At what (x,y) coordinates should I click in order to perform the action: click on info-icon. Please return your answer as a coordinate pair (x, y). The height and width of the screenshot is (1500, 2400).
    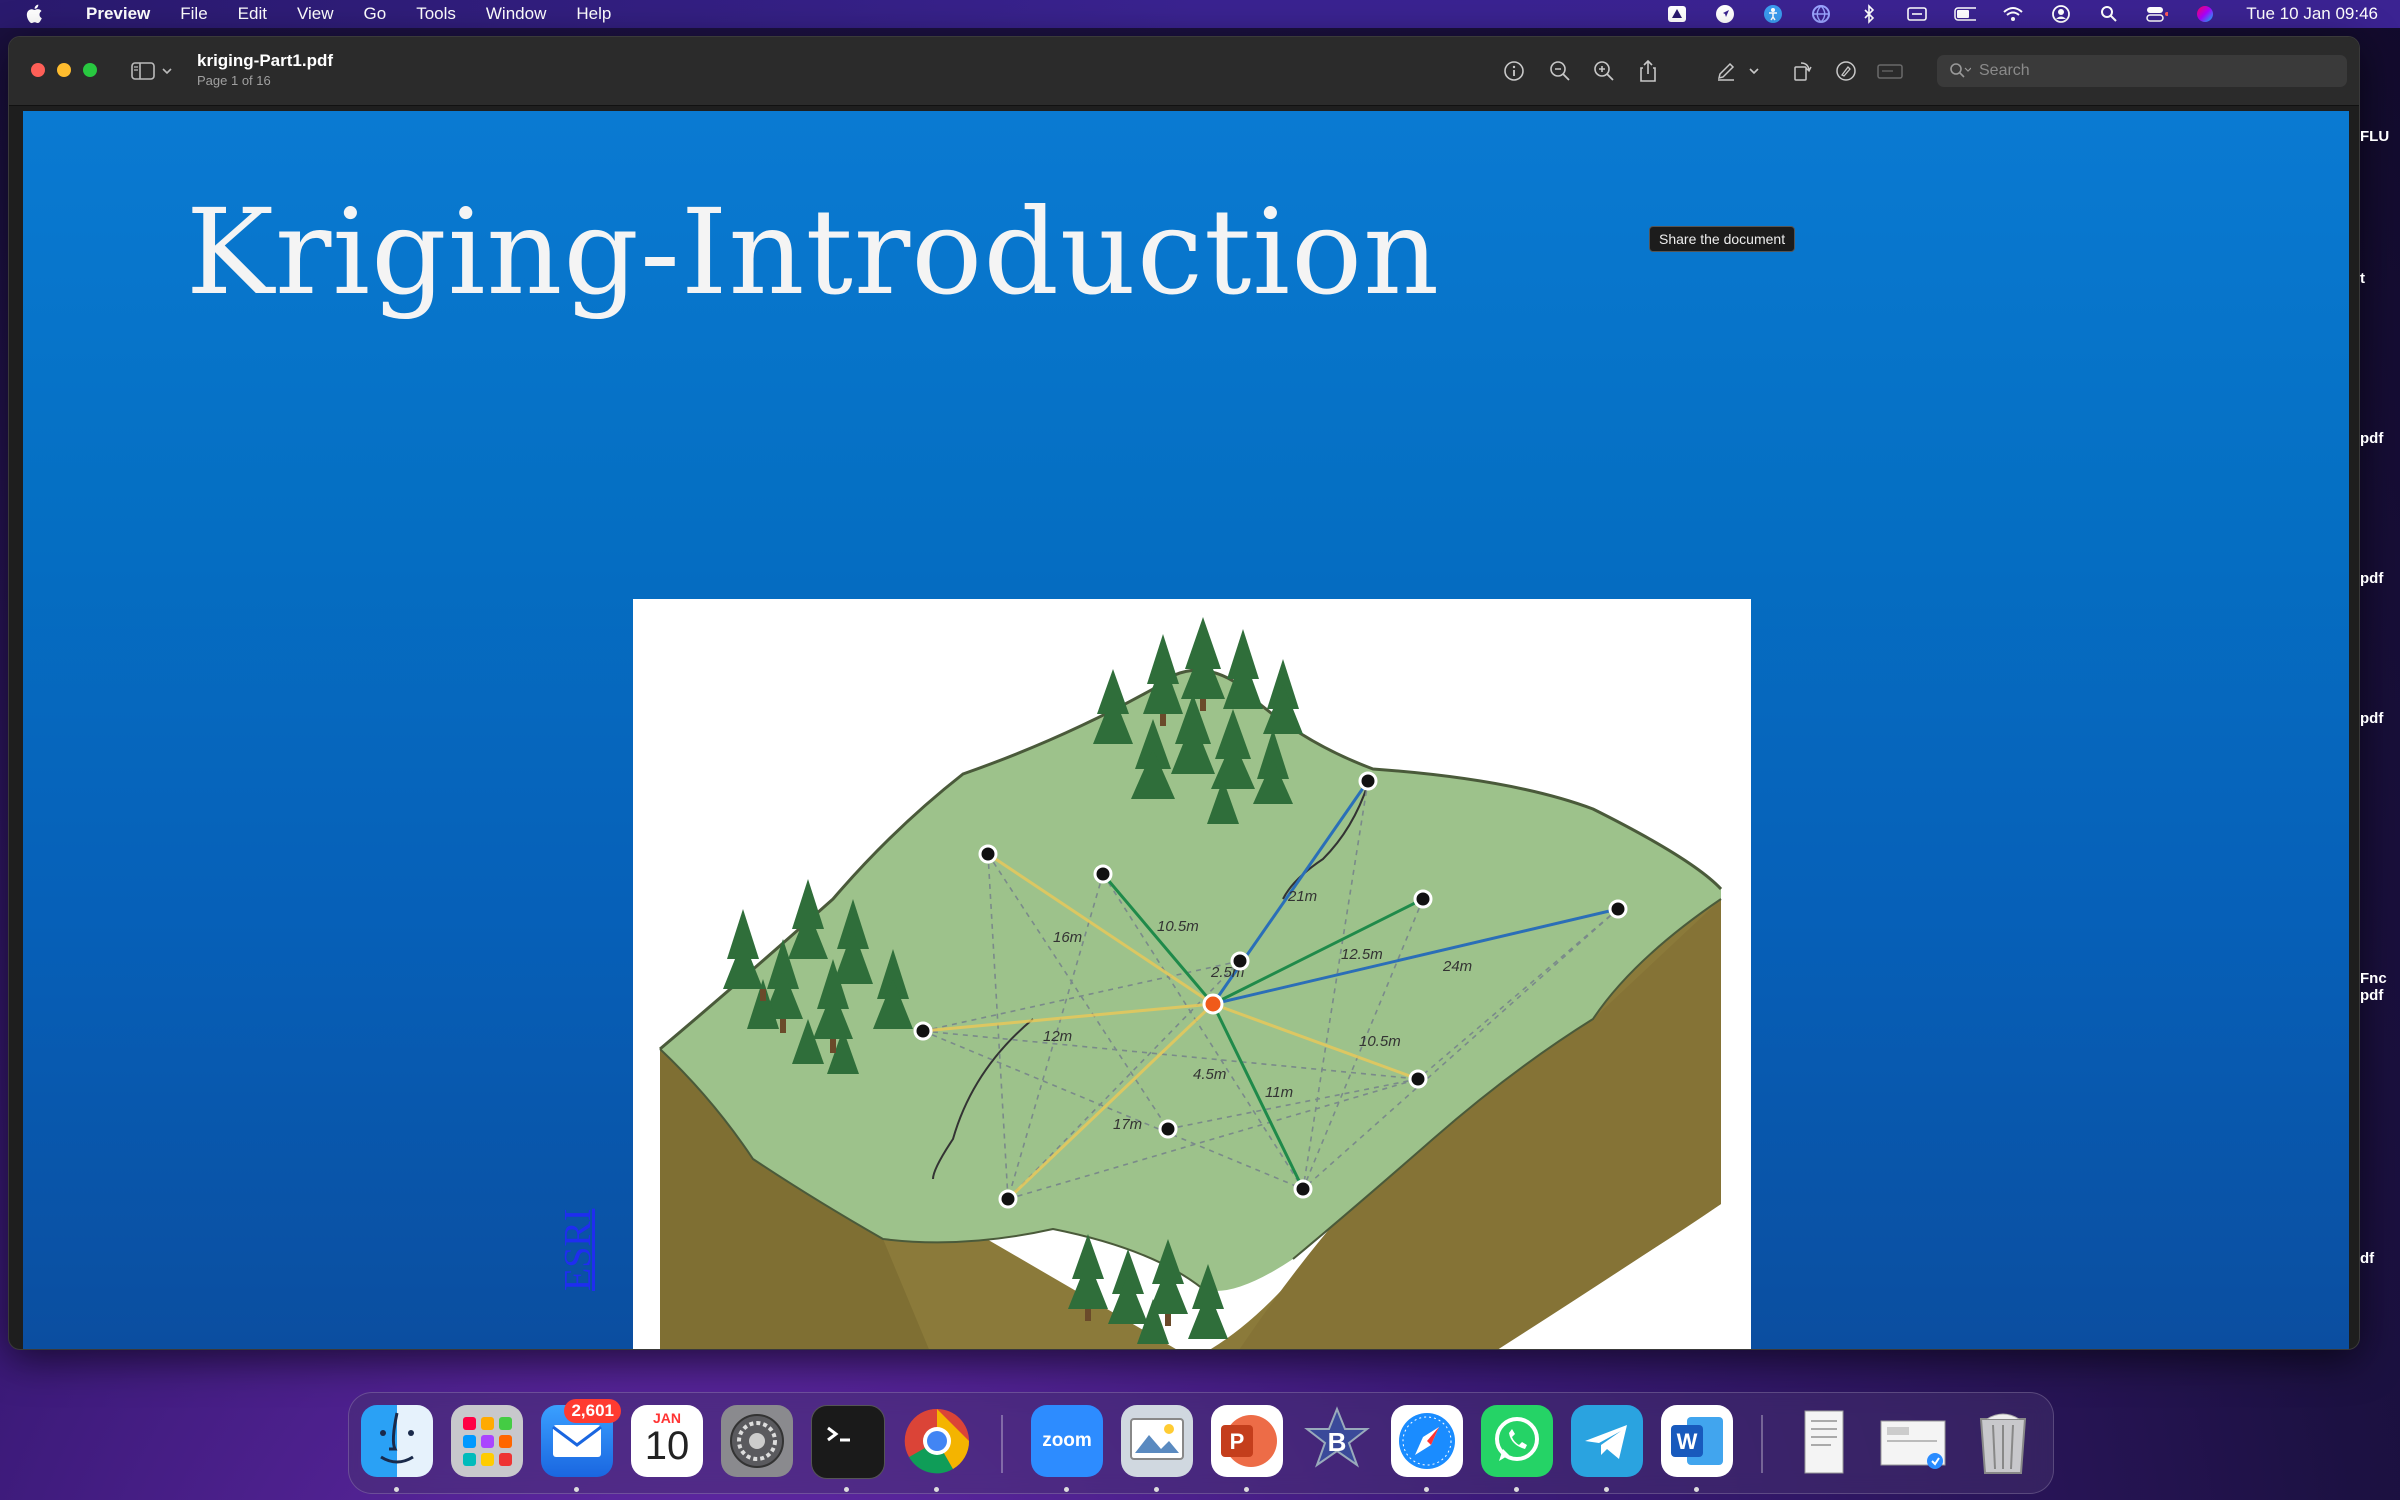
    Looking at the image, I should click on (1514, 71).